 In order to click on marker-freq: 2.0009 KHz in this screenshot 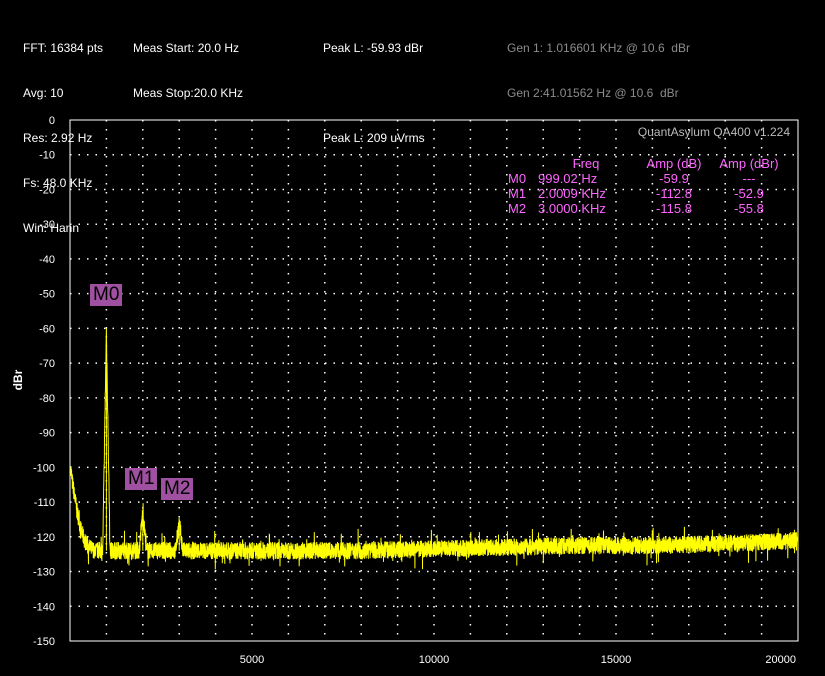, I will do `click(572, 193)`.